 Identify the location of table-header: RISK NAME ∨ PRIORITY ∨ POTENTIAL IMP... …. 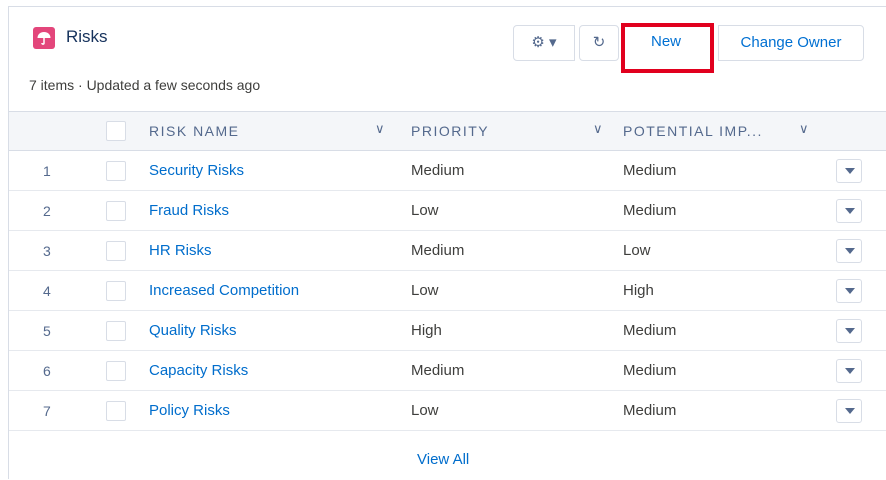
(447, 131).